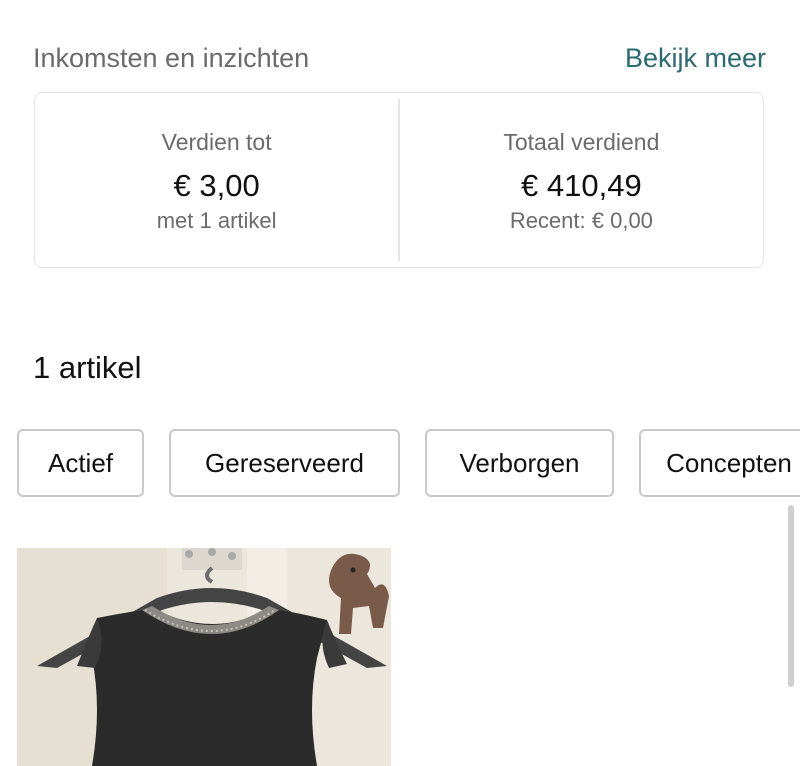  Describe the element at coordinates (216, 185) in the screenshot. I see `earn-up-to-value: € 3,00` at that location.